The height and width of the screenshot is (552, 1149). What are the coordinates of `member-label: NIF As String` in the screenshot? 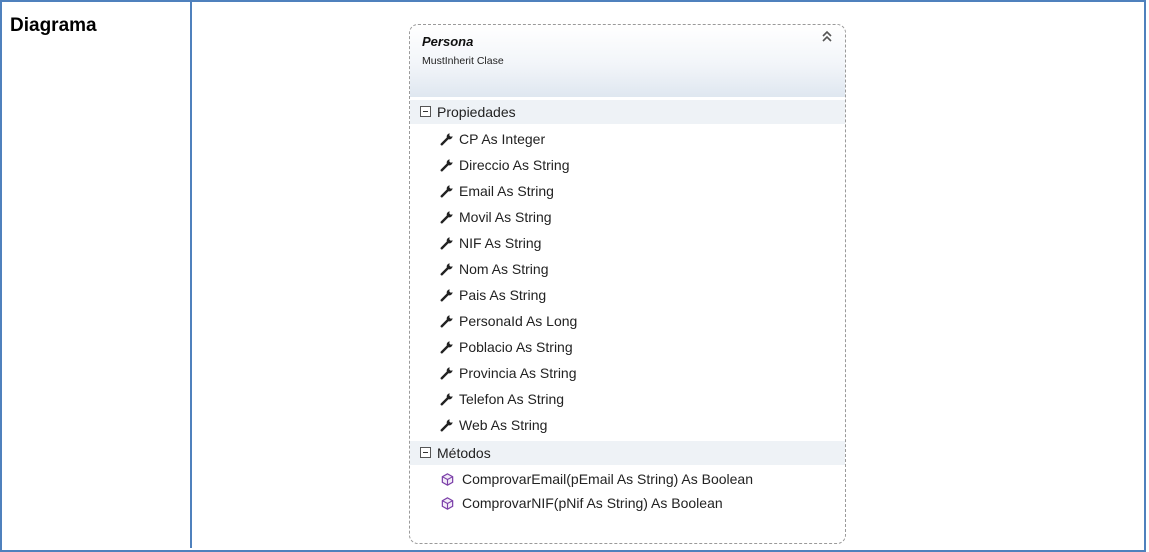 It's located at (500, 243).